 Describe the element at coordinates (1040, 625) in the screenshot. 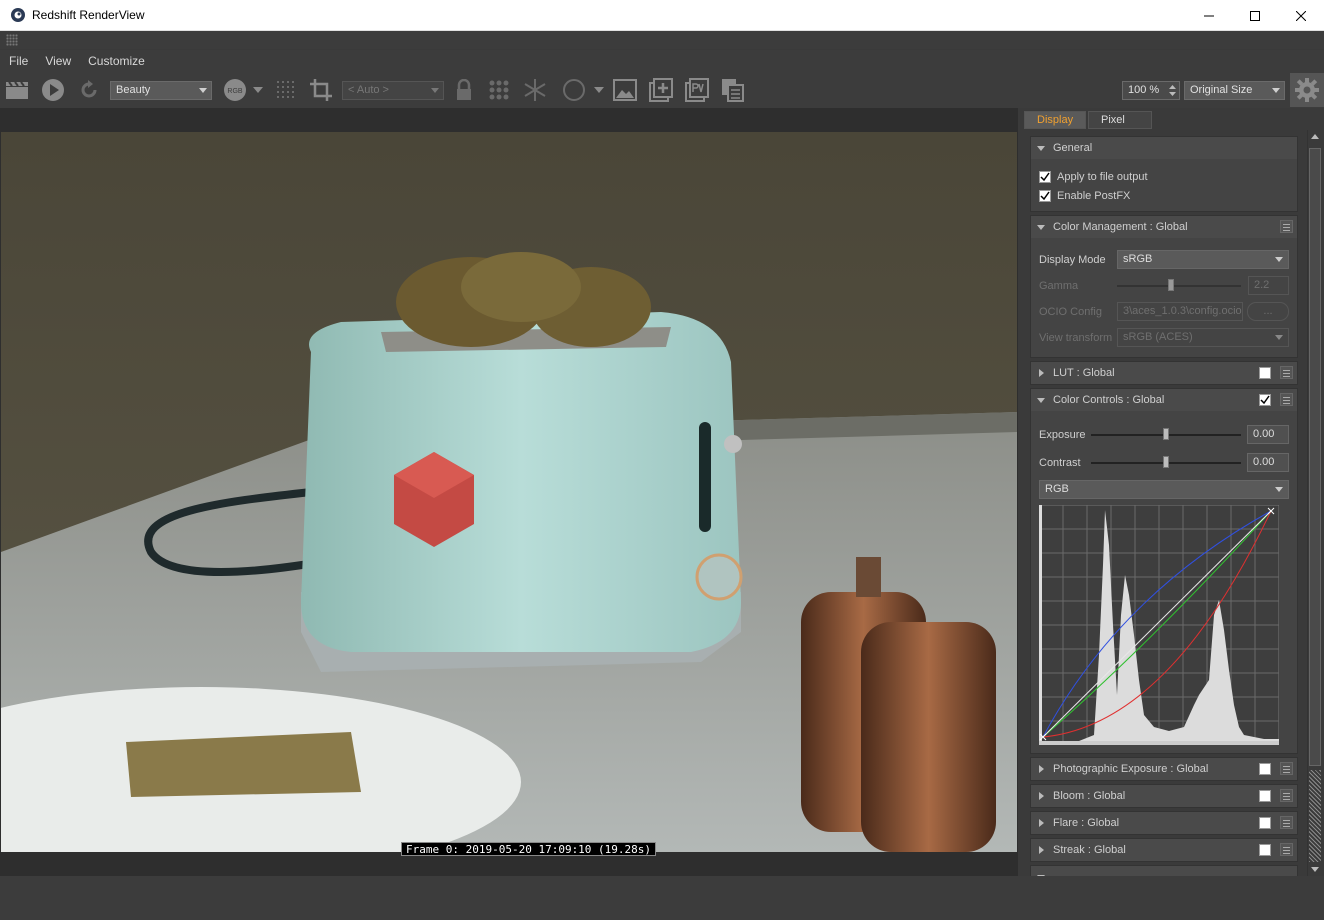

I see `gradient-bar-left` at that location.